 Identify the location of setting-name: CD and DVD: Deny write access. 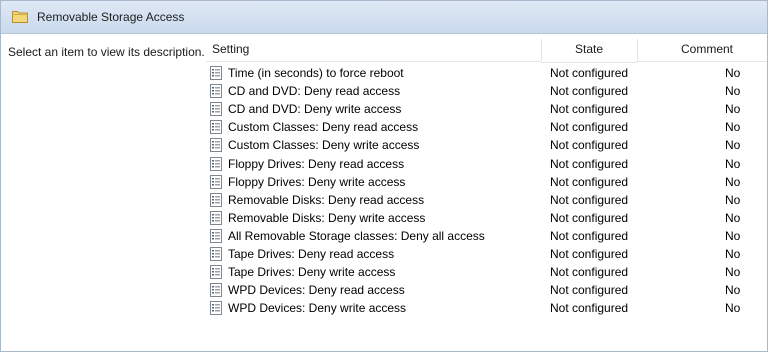
(315, 109).